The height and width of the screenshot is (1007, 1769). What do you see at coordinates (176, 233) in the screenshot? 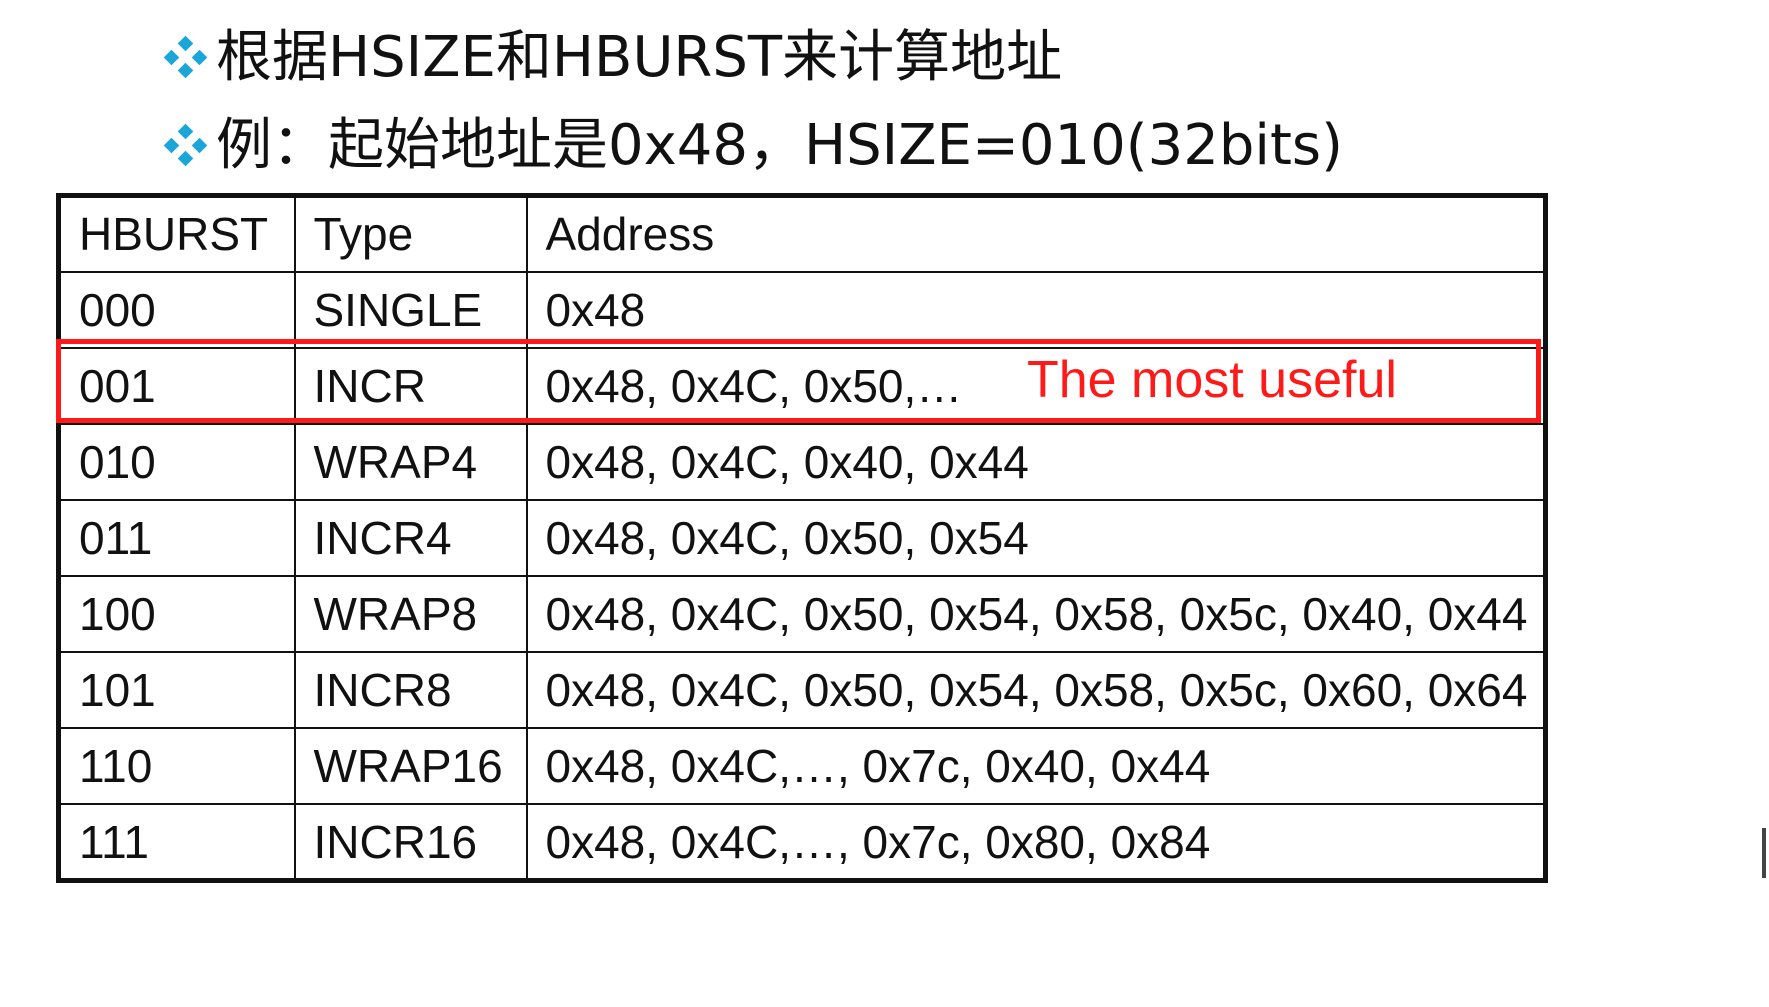
I see `column-header-hburst: HBURST` at bounding box center [176, 233].